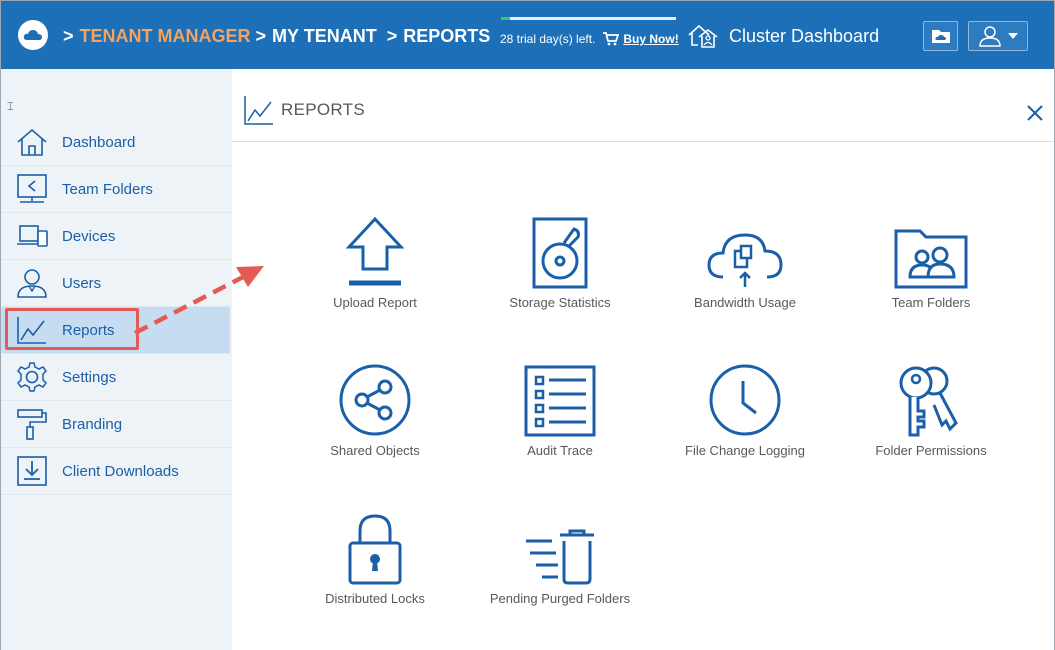 Image resolution: width=1055 pixels, height=650 pixels. I want to click on download-icon, so click(32, 471).